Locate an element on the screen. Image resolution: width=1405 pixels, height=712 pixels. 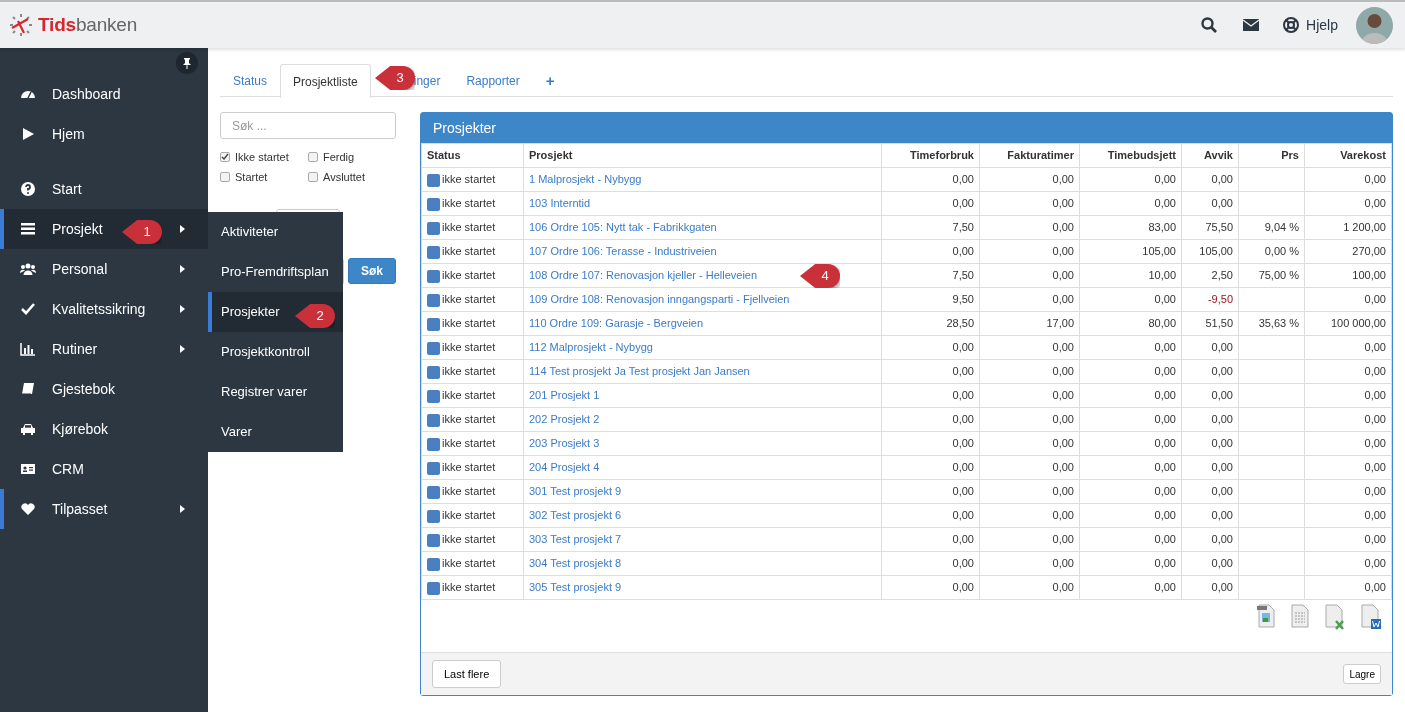
project-link: 108 Ordre 107: Renovasjon kjeller - Helleveien is located at coordinates (643, 275).